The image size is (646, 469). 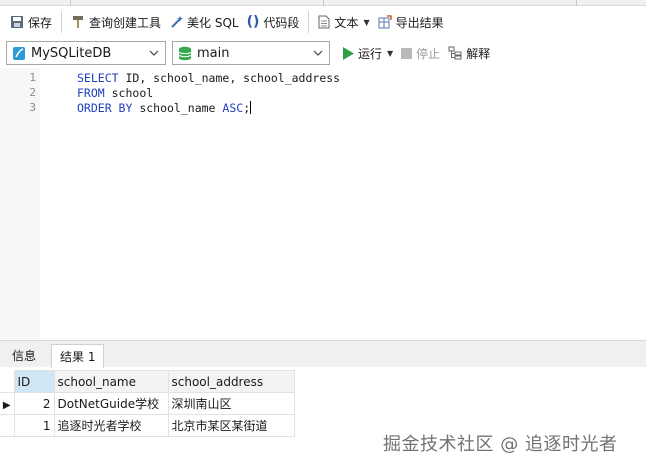 What do you see at coordinates (185, 53) in the screenshot?
I see `database-icon` at bounding box center [185, 53].